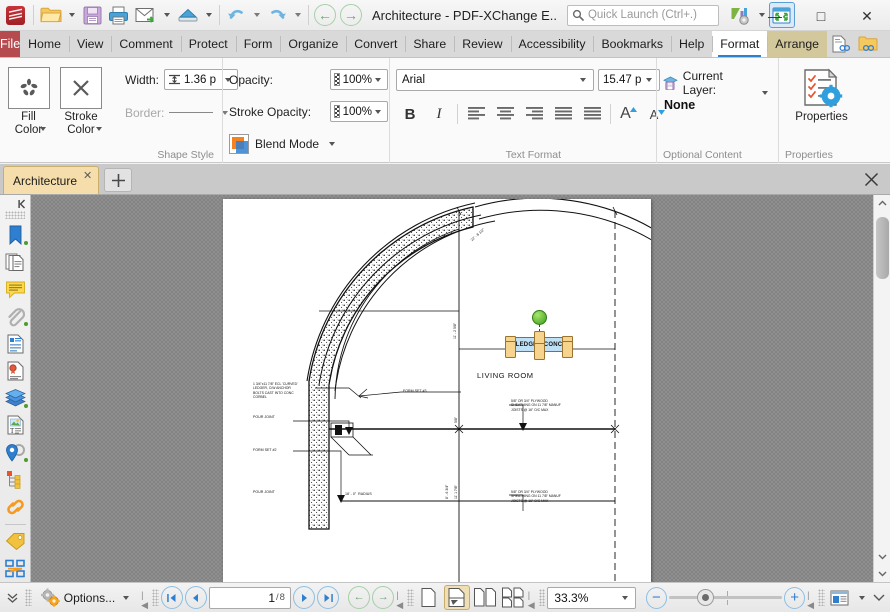  Describe the element at coordinates (15, 506) in the screenshot. I see `sidebar-item-links` at that location.